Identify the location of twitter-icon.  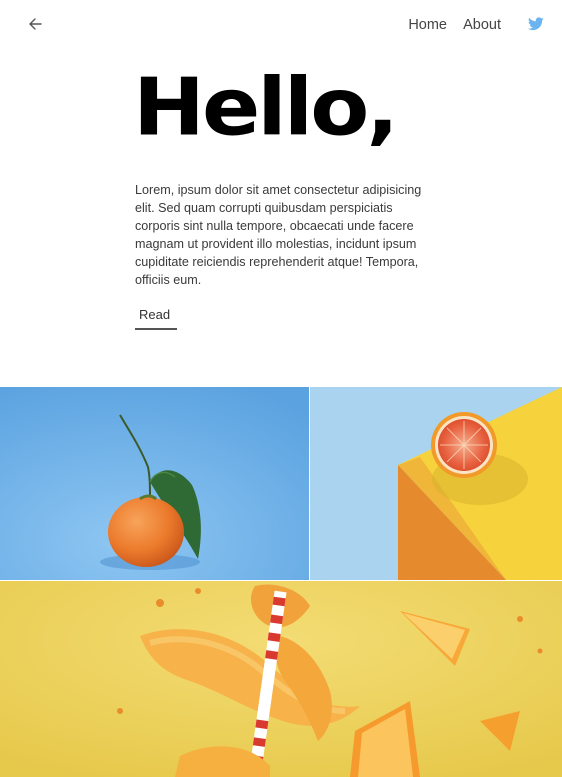
(536, 24).